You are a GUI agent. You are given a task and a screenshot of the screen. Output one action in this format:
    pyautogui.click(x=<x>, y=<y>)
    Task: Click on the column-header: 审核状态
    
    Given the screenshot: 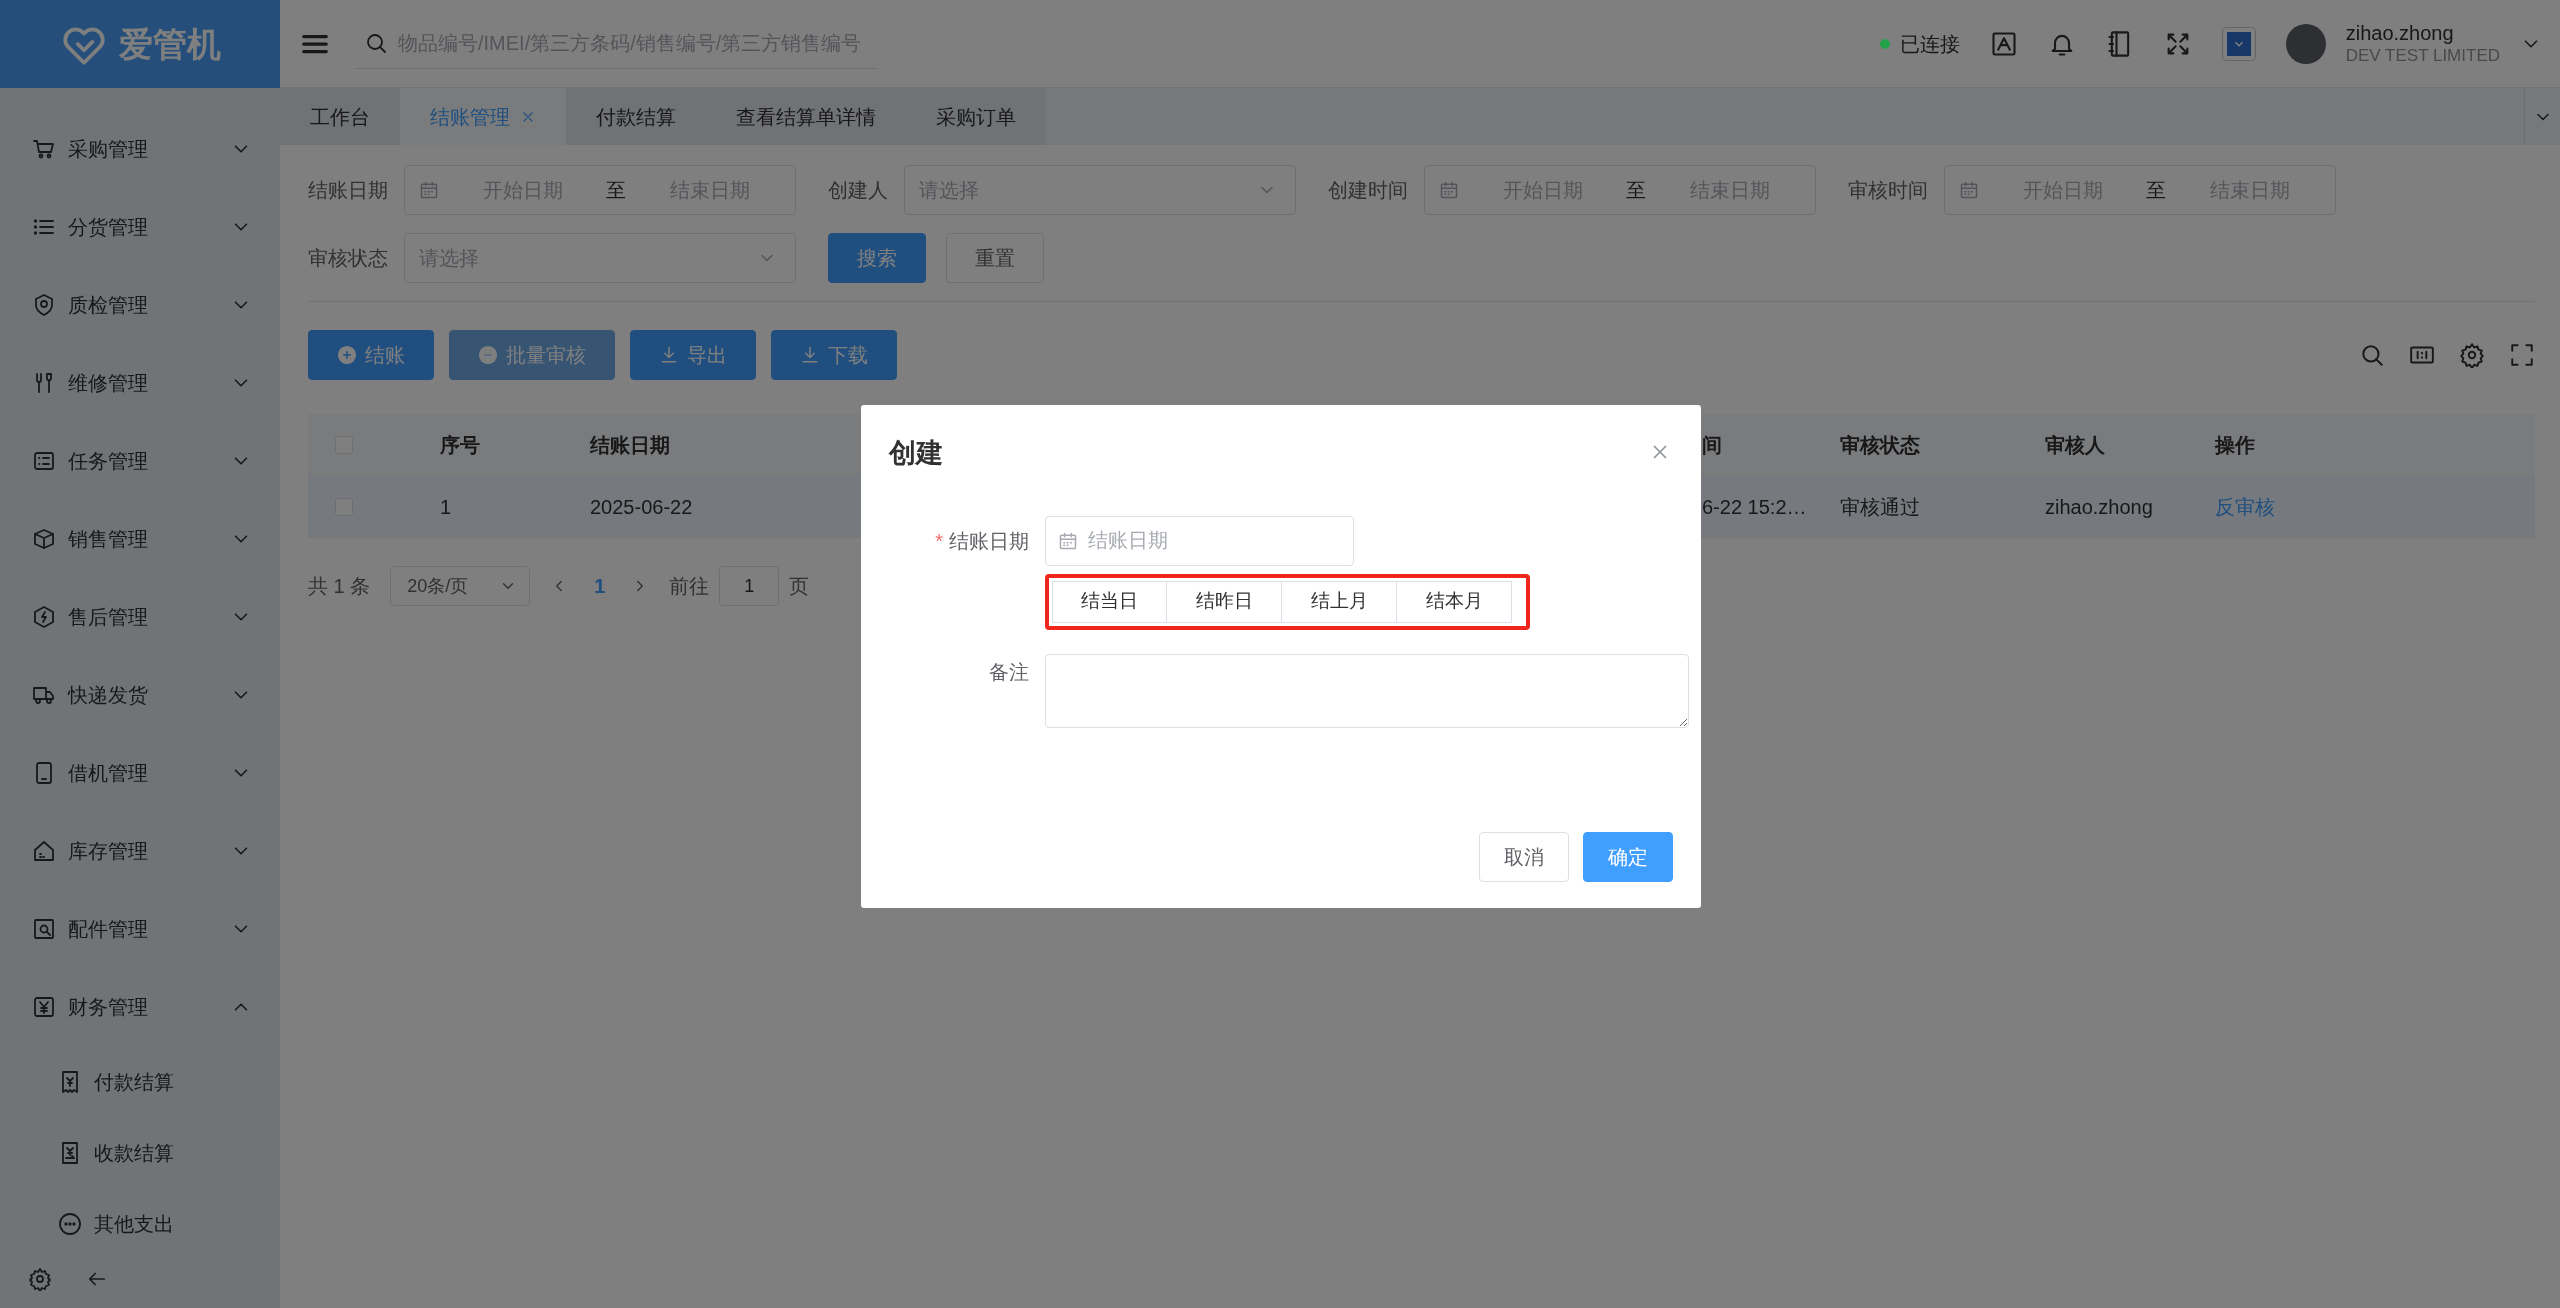 What is the action you would take?
    pyautogui.click(x=1880, y=445)
    